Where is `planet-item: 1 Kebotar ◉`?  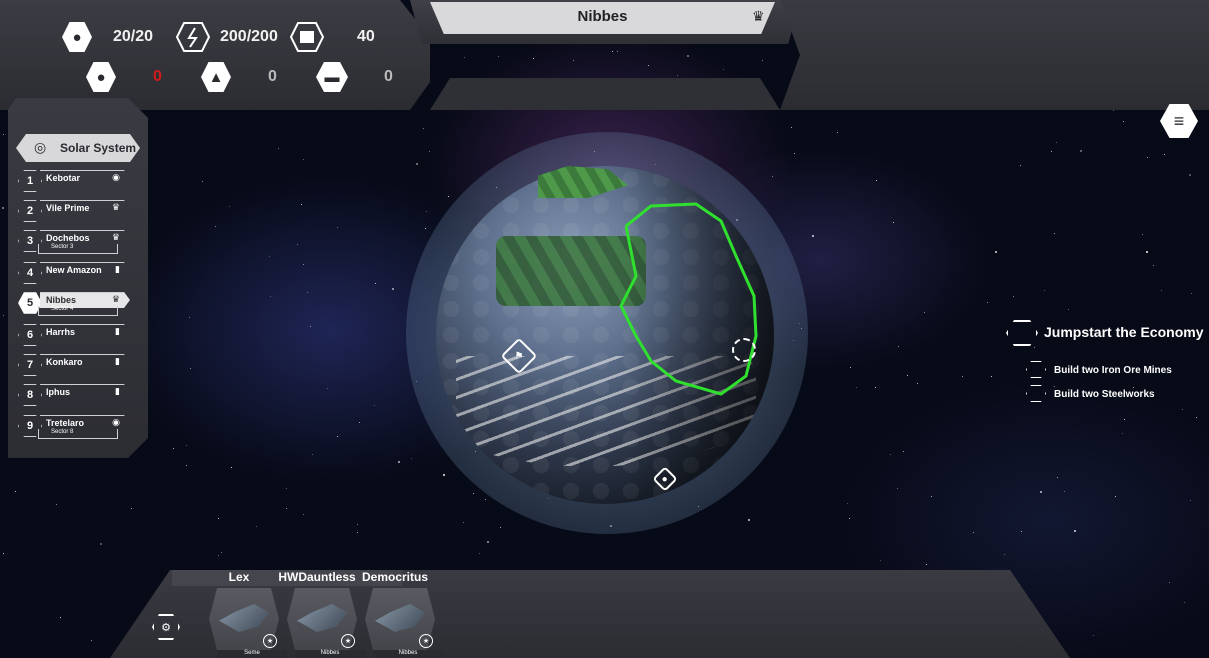 planet-item: 1 Kebotar ◉ is located at coordinates (76, 182).